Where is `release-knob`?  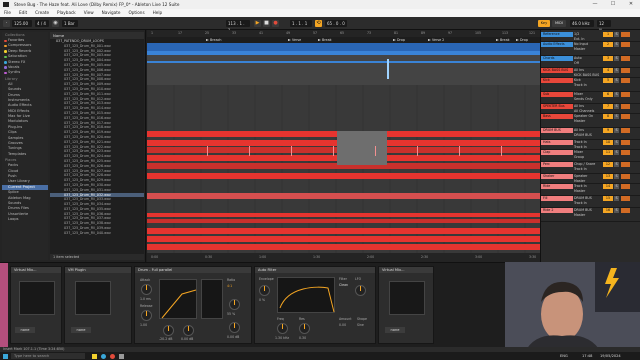
release-knob is located at coordinates (146, 315).